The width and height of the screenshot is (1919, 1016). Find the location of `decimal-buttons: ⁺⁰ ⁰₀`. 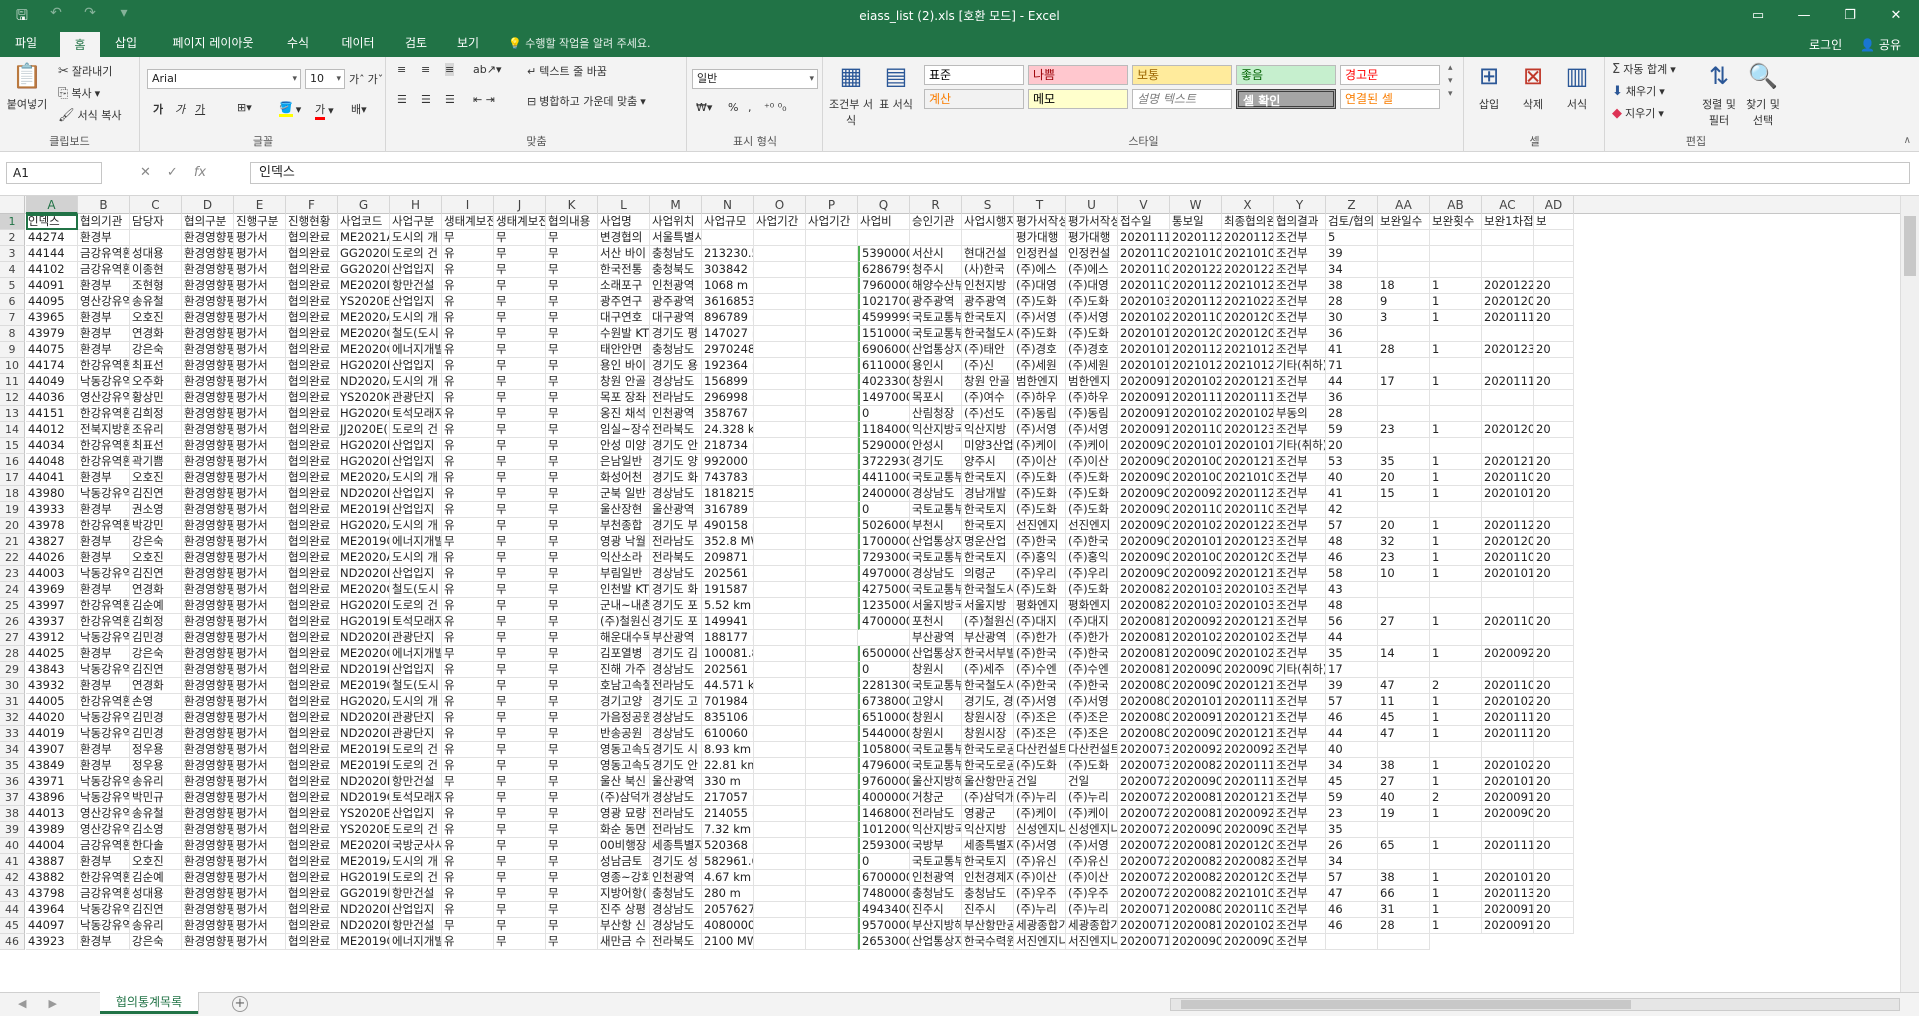

decimal-buttons: ⁺⁰ ⁰₀ is located at coordinates (775, 107).